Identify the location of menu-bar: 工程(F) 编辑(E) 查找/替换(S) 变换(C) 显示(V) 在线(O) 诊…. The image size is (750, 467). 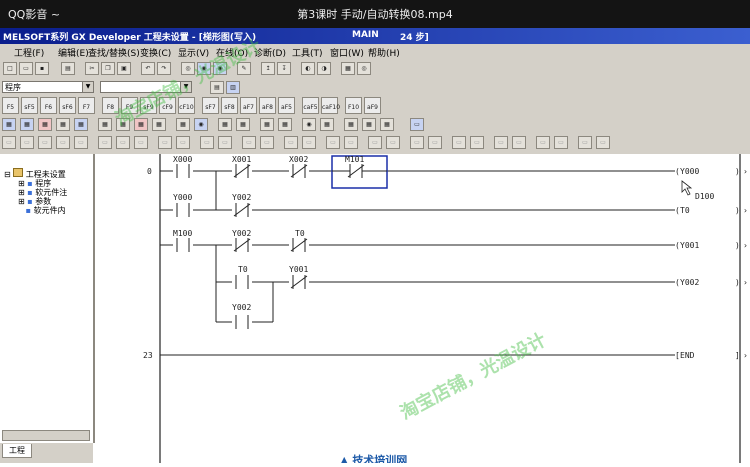
(375, 51).